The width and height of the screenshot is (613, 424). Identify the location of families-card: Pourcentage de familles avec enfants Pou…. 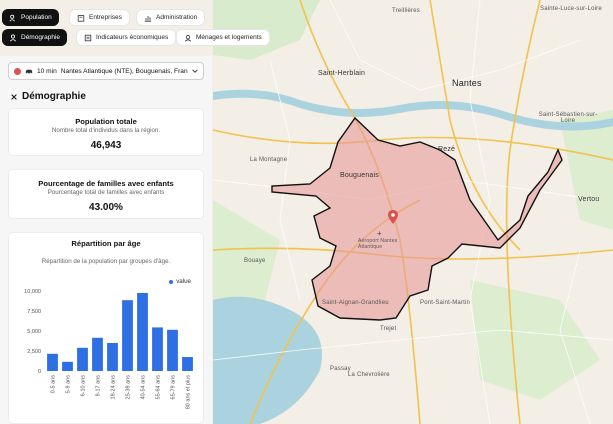
(106, 194).